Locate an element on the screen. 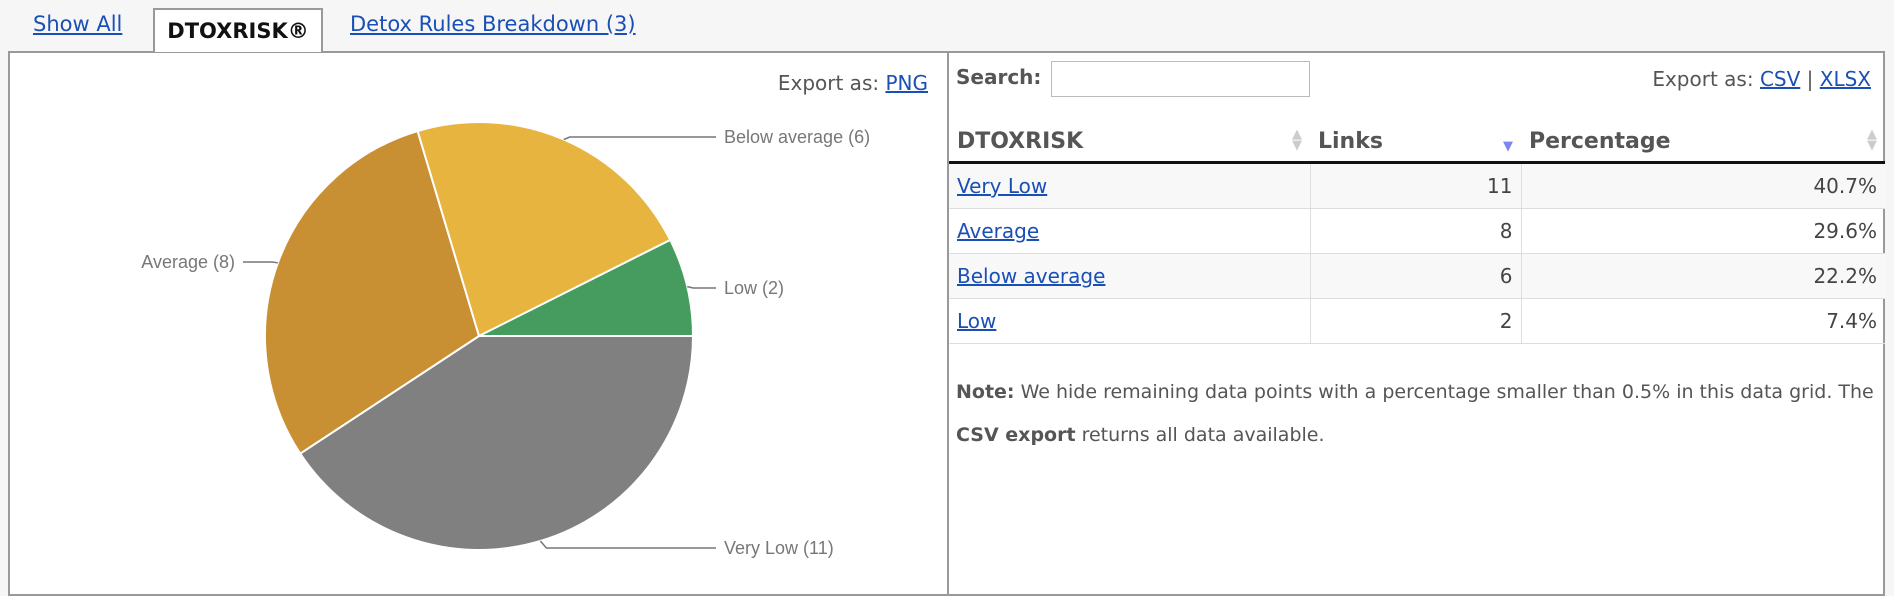  percentage-cell: 7.4% is located at coordinates (1702, 321).